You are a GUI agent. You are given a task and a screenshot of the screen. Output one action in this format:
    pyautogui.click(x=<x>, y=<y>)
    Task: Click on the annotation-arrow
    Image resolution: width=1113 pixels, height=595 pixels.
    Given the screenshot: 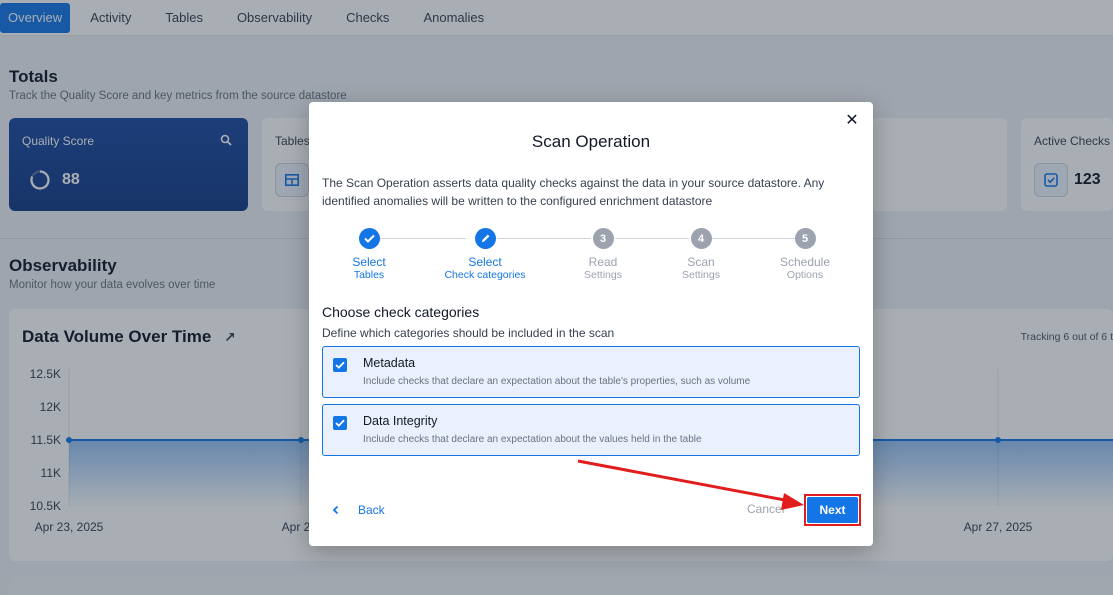 What is the action you would take?
    pyautogui.click(x=690, y=484)
    